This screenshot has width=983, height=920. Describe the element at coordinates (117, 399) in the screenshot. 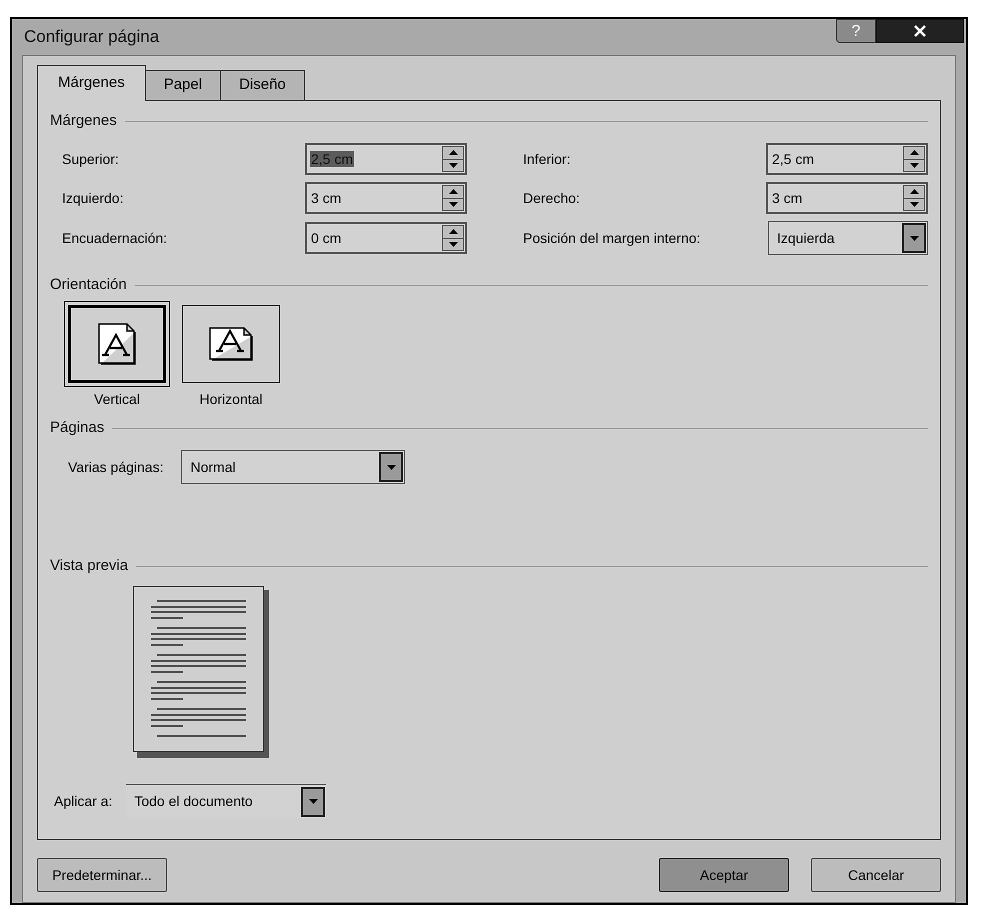

I see `orientation-label: Vertical` at that location.